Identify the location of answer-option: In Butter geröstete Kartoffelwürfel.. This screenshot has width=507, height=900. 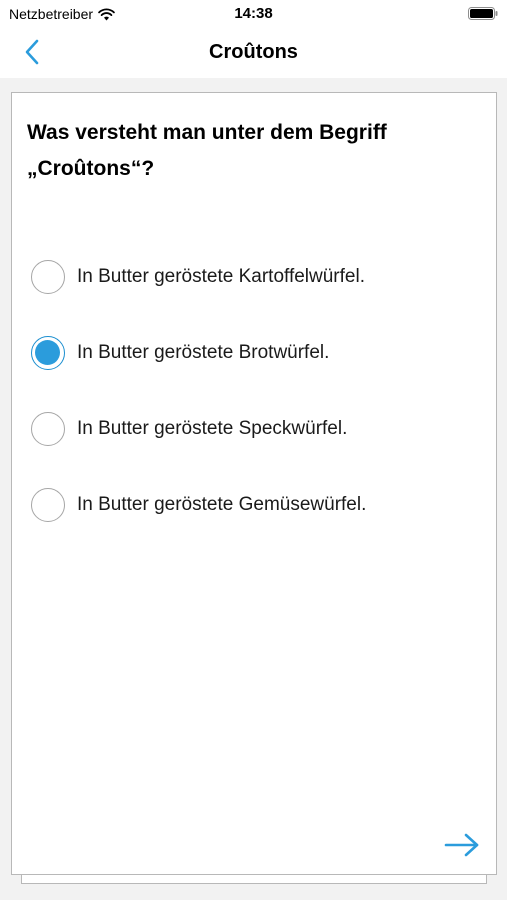
(251, 277).